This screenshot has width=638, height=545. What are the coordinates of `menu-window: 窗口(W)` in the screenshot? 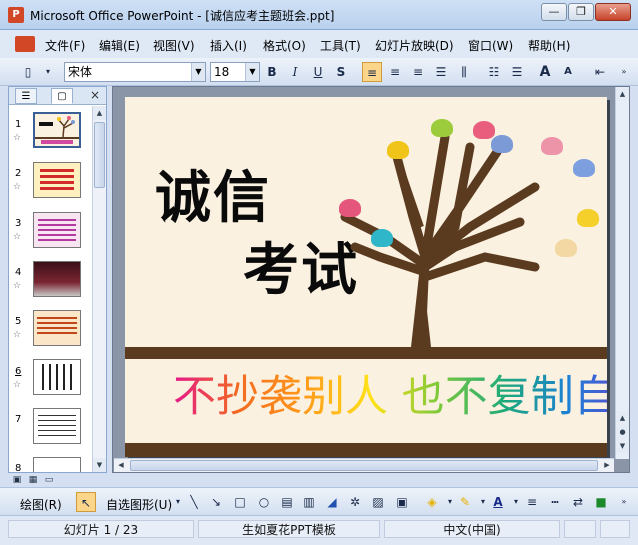 It's located at (490, 45).